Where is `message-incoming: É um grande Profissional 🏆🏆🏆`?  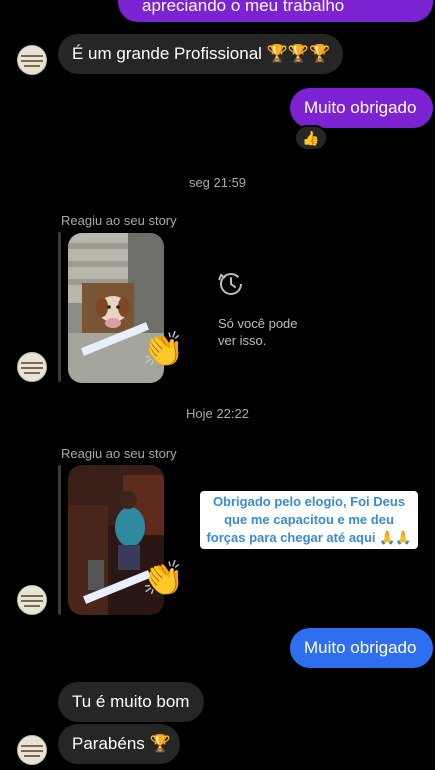
message-incoming: É um grande Profissional 🏆🏆🏆 is located at coordinates (200, 54).